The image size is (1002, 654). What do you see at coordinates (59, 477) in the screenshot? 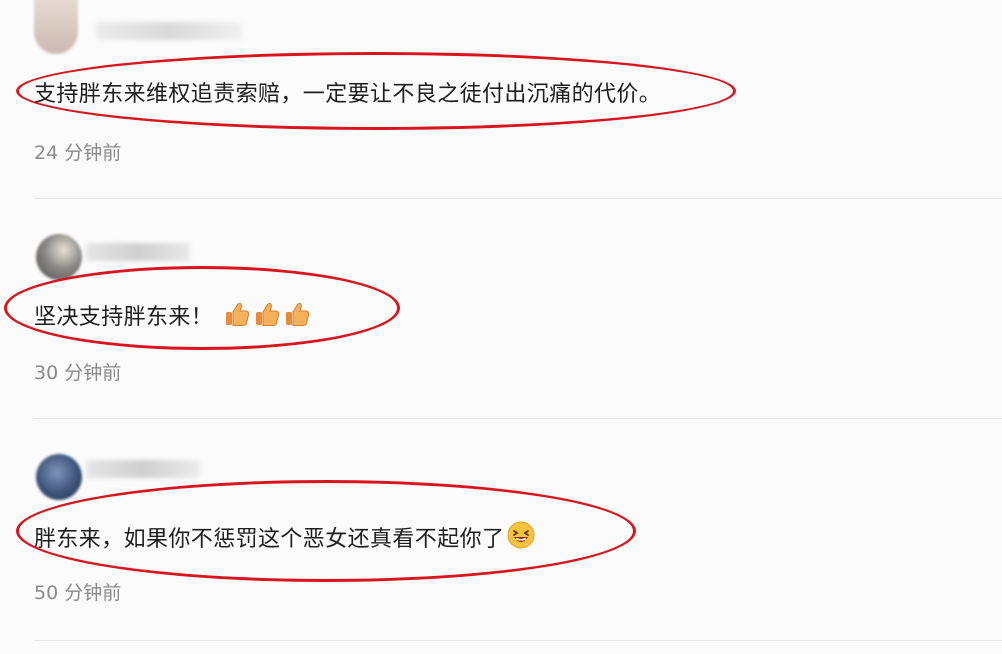
I see `avatar` at bounding box center [59, 477].